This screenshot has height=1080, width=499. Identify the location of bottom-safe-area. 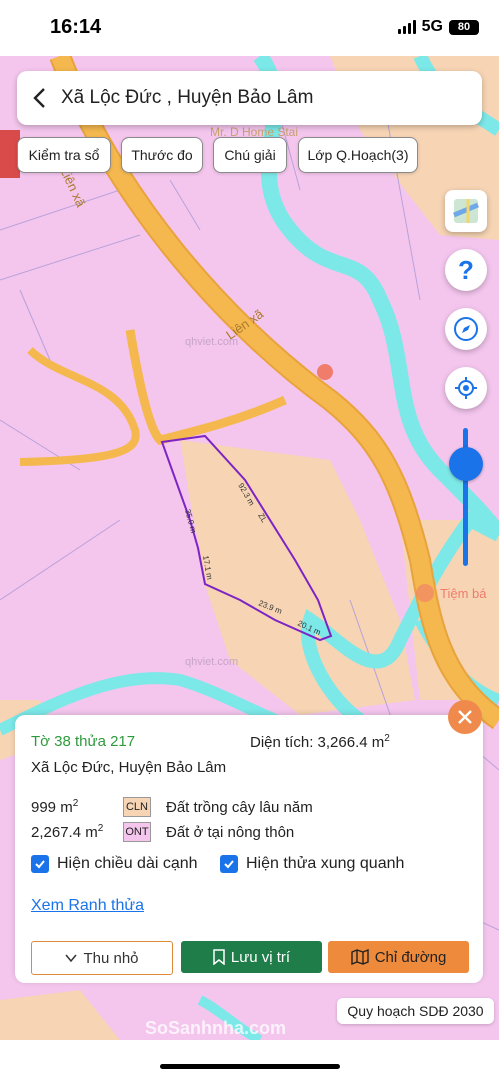
(249, 1060).